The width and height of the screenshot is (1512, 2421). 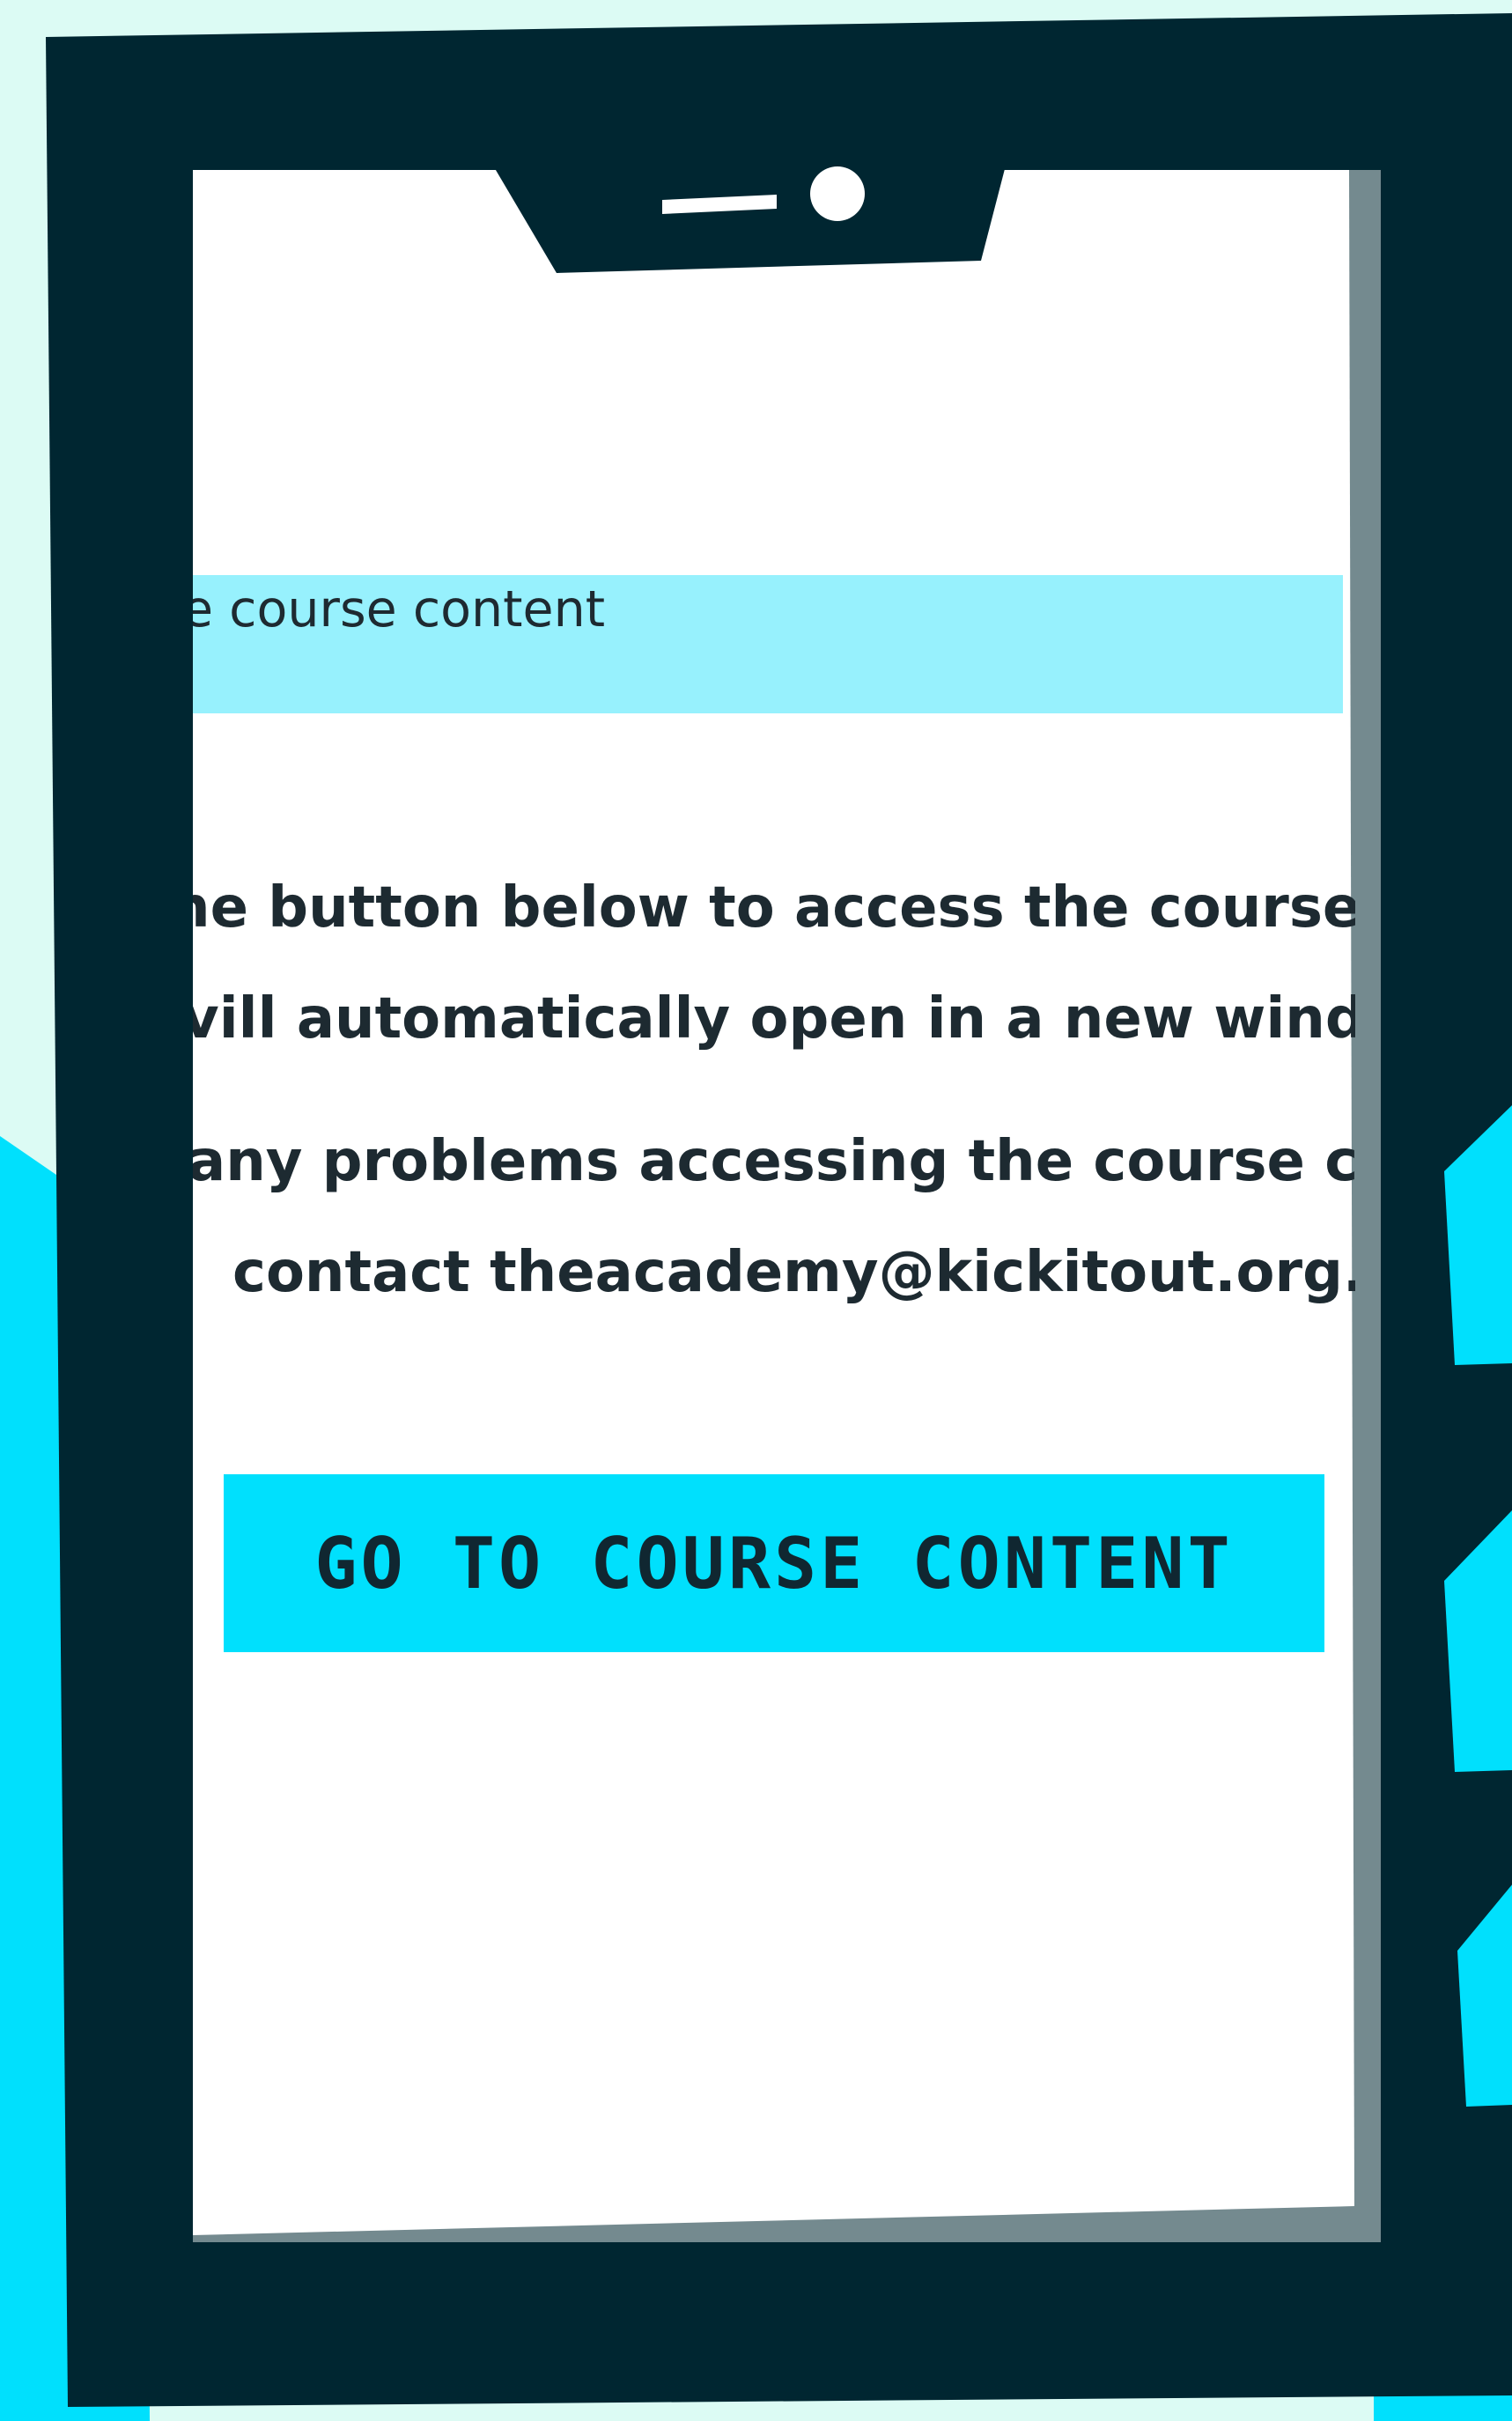 What do you see at coordinates (399, 609) in the screenshot?
I see `section-banner-title: e course content` at bounding box center [399, 609].